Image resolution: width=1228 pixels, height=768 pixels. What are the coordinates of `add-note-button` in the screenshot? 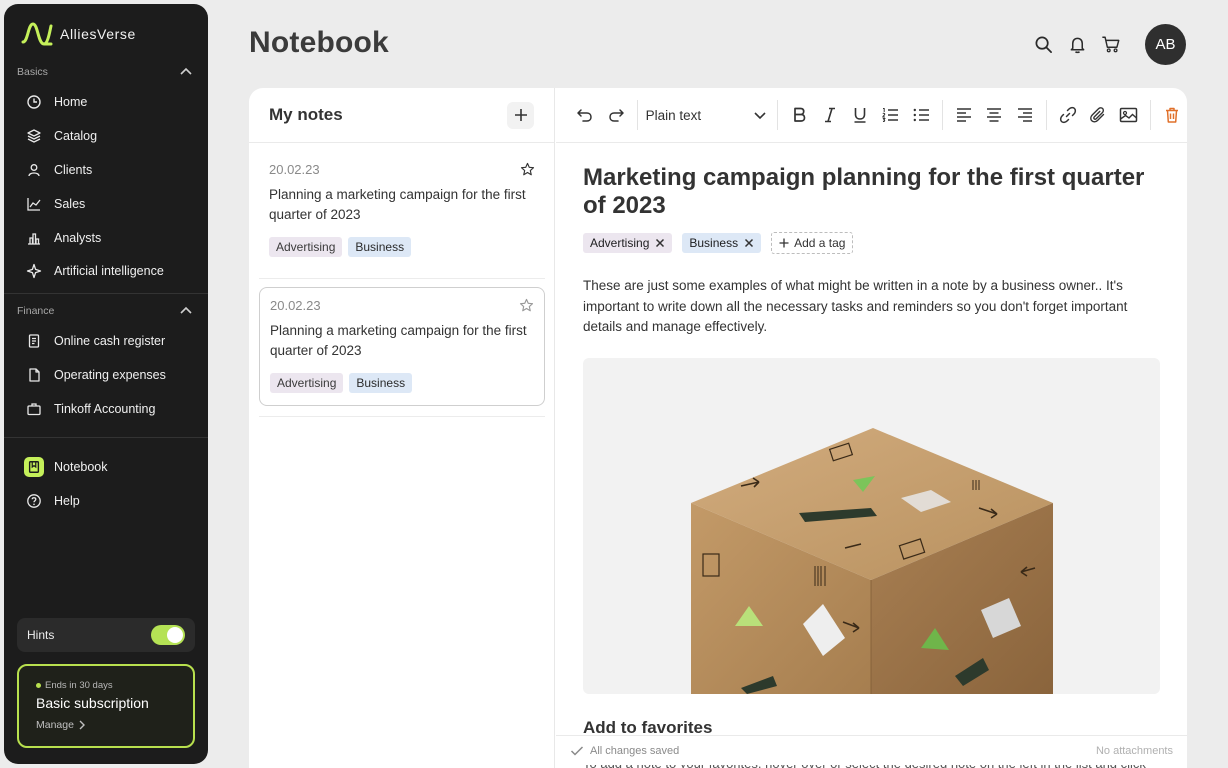 It's located at (520, 115).